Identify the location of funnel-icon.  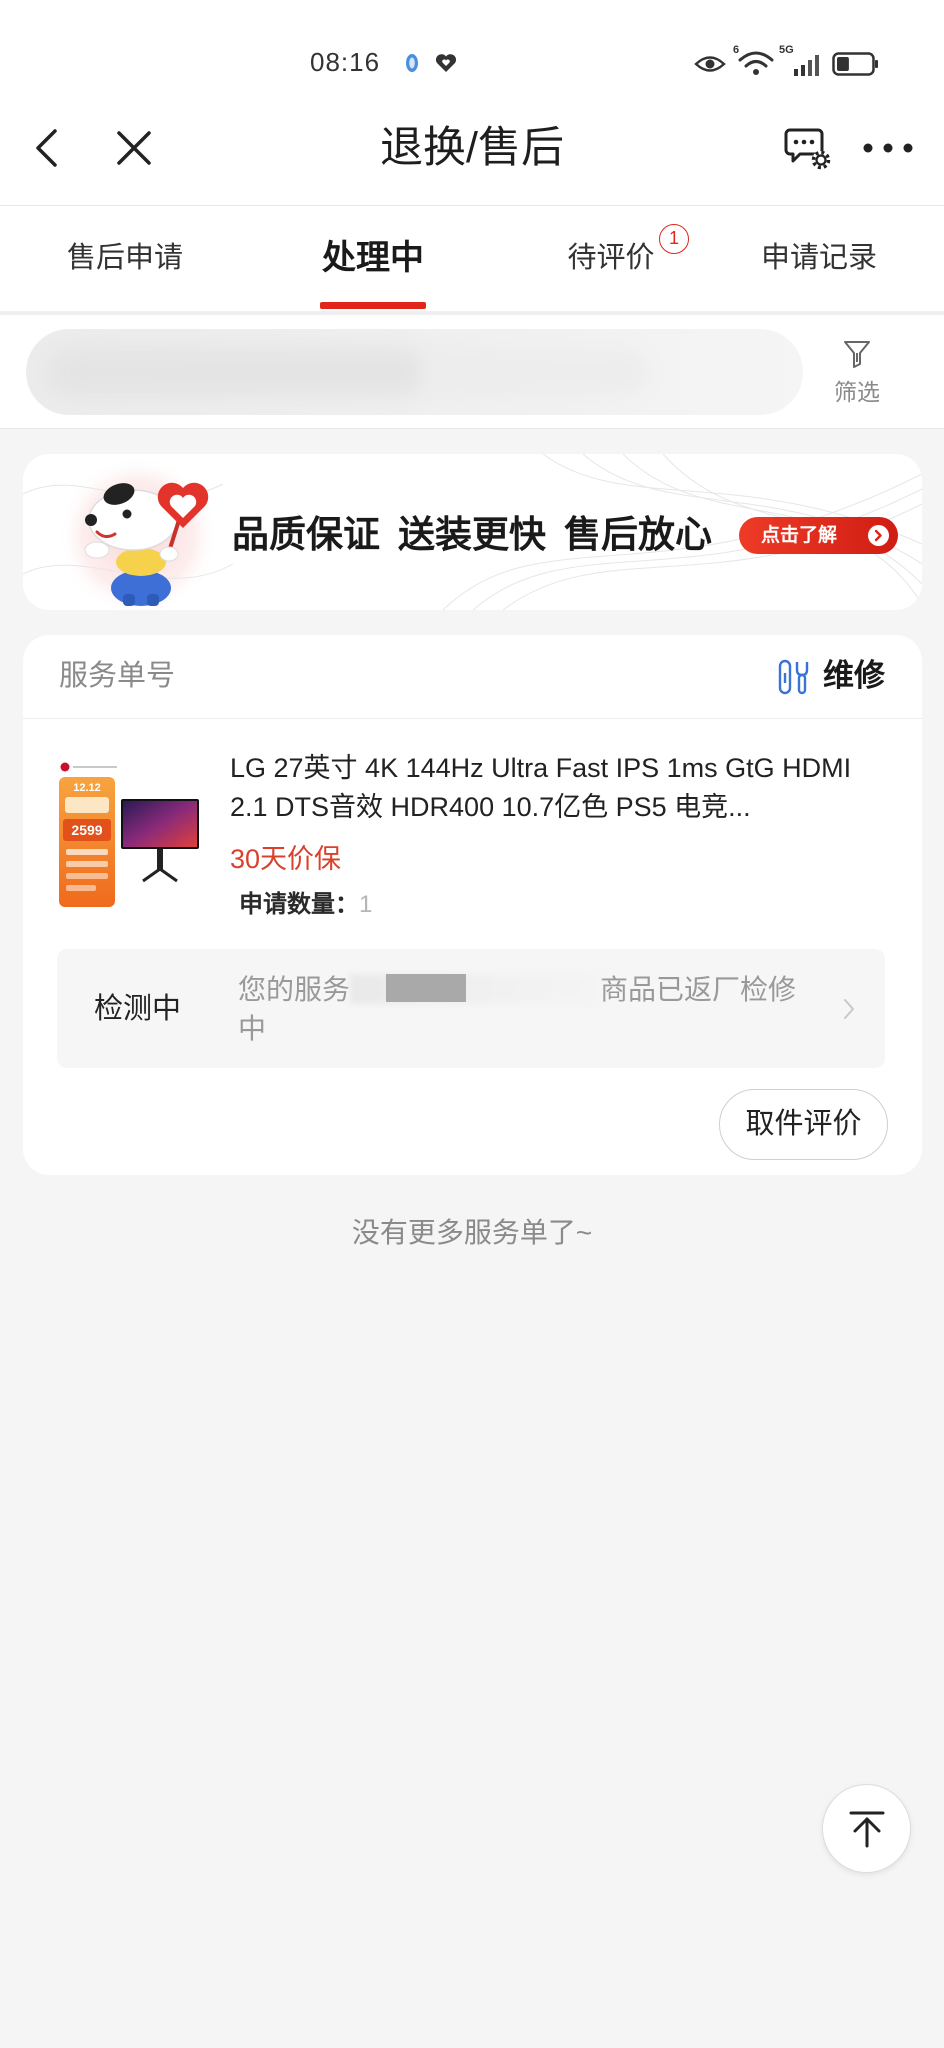
(857, 354).